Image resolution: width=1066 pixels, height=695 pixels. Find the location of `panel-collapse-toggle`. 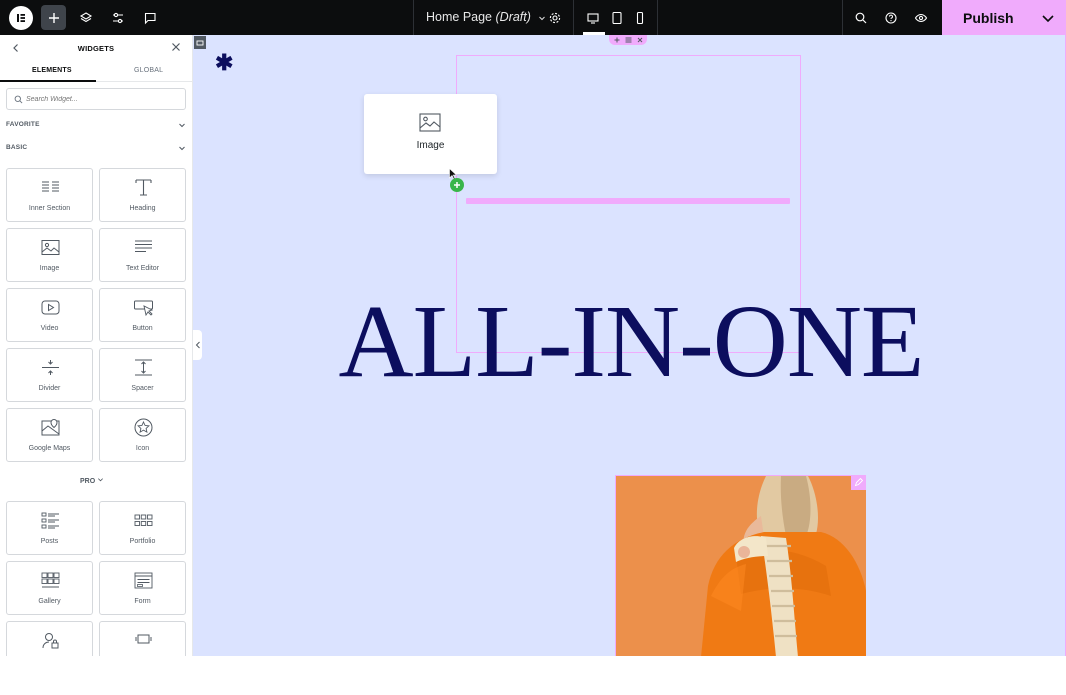

panel-collapse-toggle is located at coordinates (197, 345).